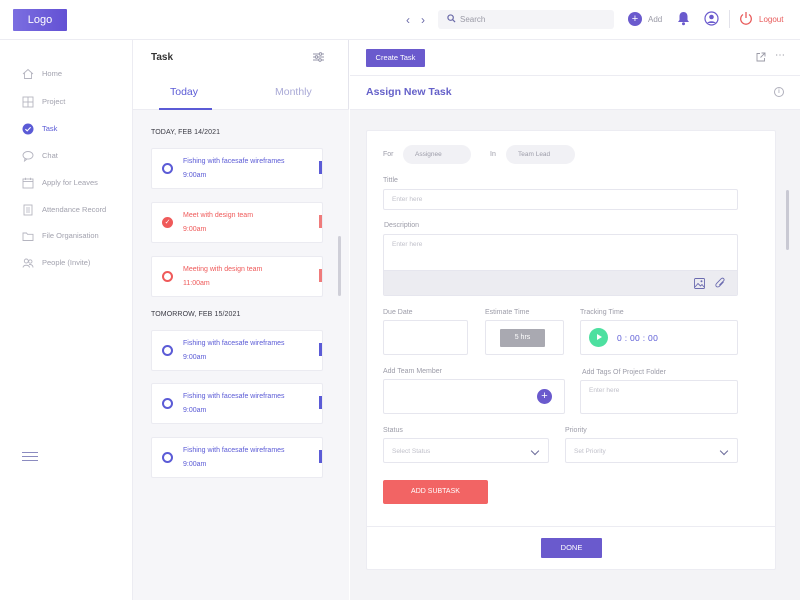 The width and height of the screenshot is (800, 600). I want to click on task-time: 11:00am, so click(196, 283).